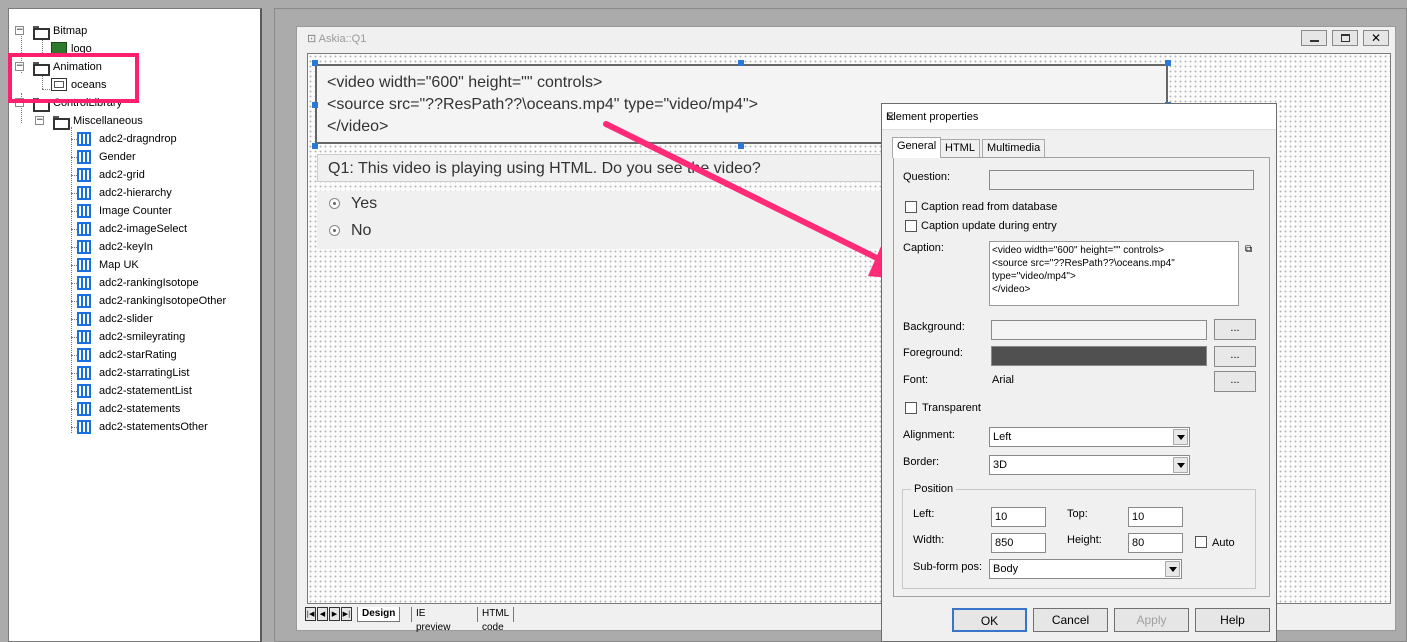  What do you see at coordinates (1376, 38) in the screenshot?
I see `close-button: ✕` at bounding box center [1376, 38].